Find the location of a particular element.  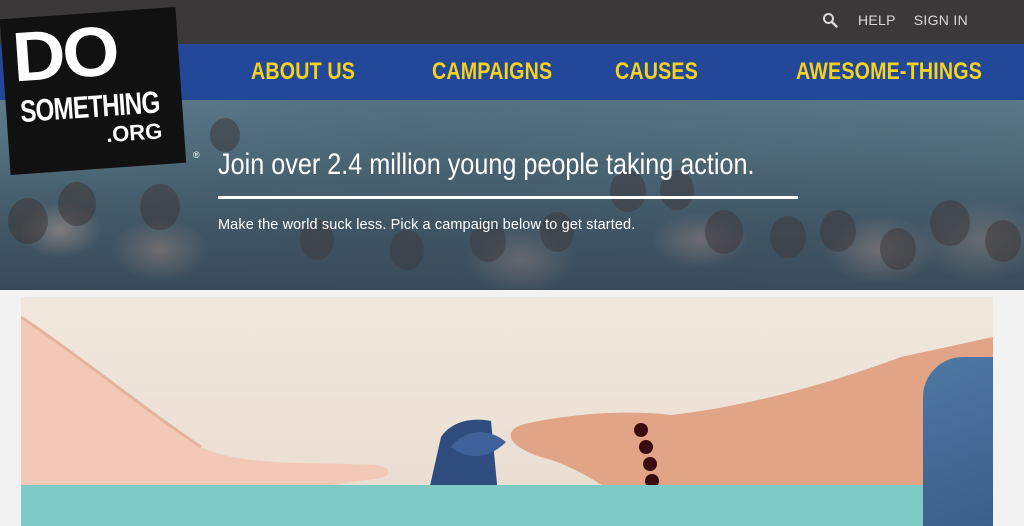

dosomething-logo: DO SOMETHING .ORG is located at coordinates (93, 91).